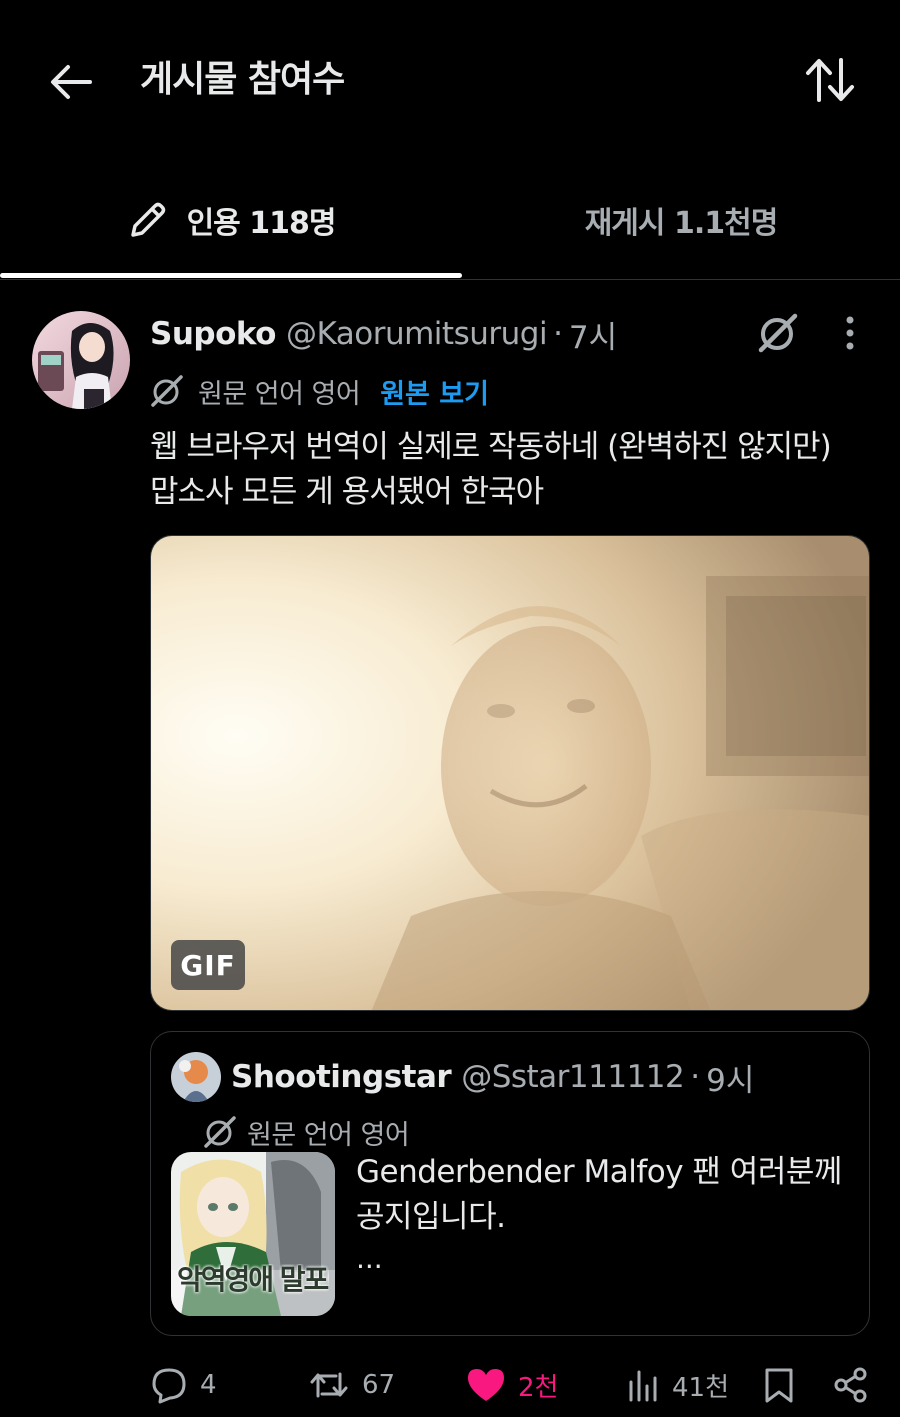 The image size is (900, 1417). What do you see at coordinates (573, 1077) in the screenshot?
I see `quoted-handle: @Sstar111112` at bounding box center [573, 1077].